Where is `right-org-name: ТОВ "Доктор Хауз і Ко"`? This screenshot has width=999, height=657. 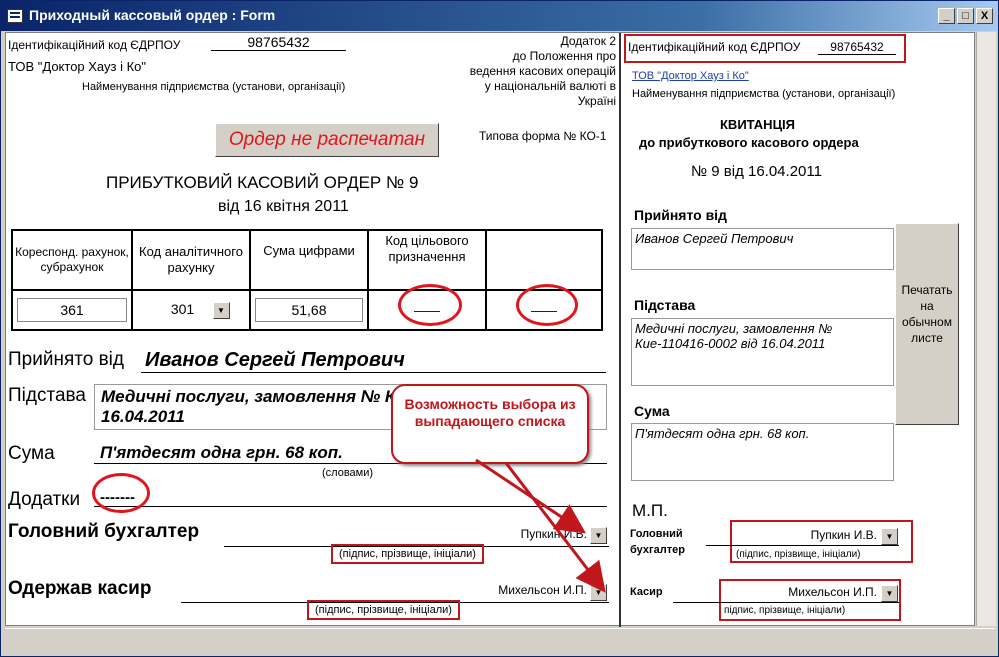
right-org-name: ТОВ "Доктор Хауз і Ко" is located at coordinates (690, 76).